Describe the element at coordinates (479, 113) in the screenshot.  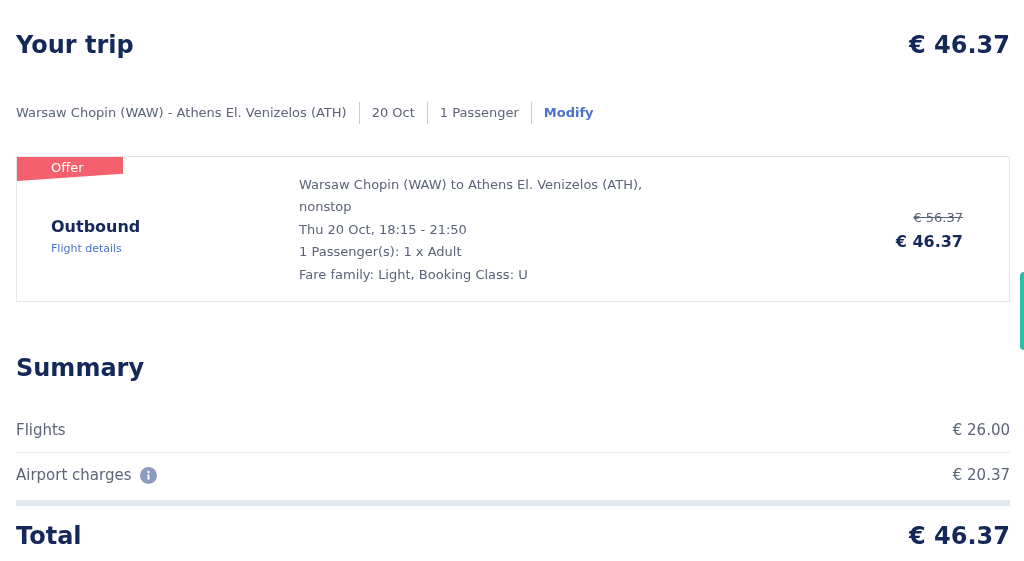
I see `route-info: 1 Passenger` at that location.